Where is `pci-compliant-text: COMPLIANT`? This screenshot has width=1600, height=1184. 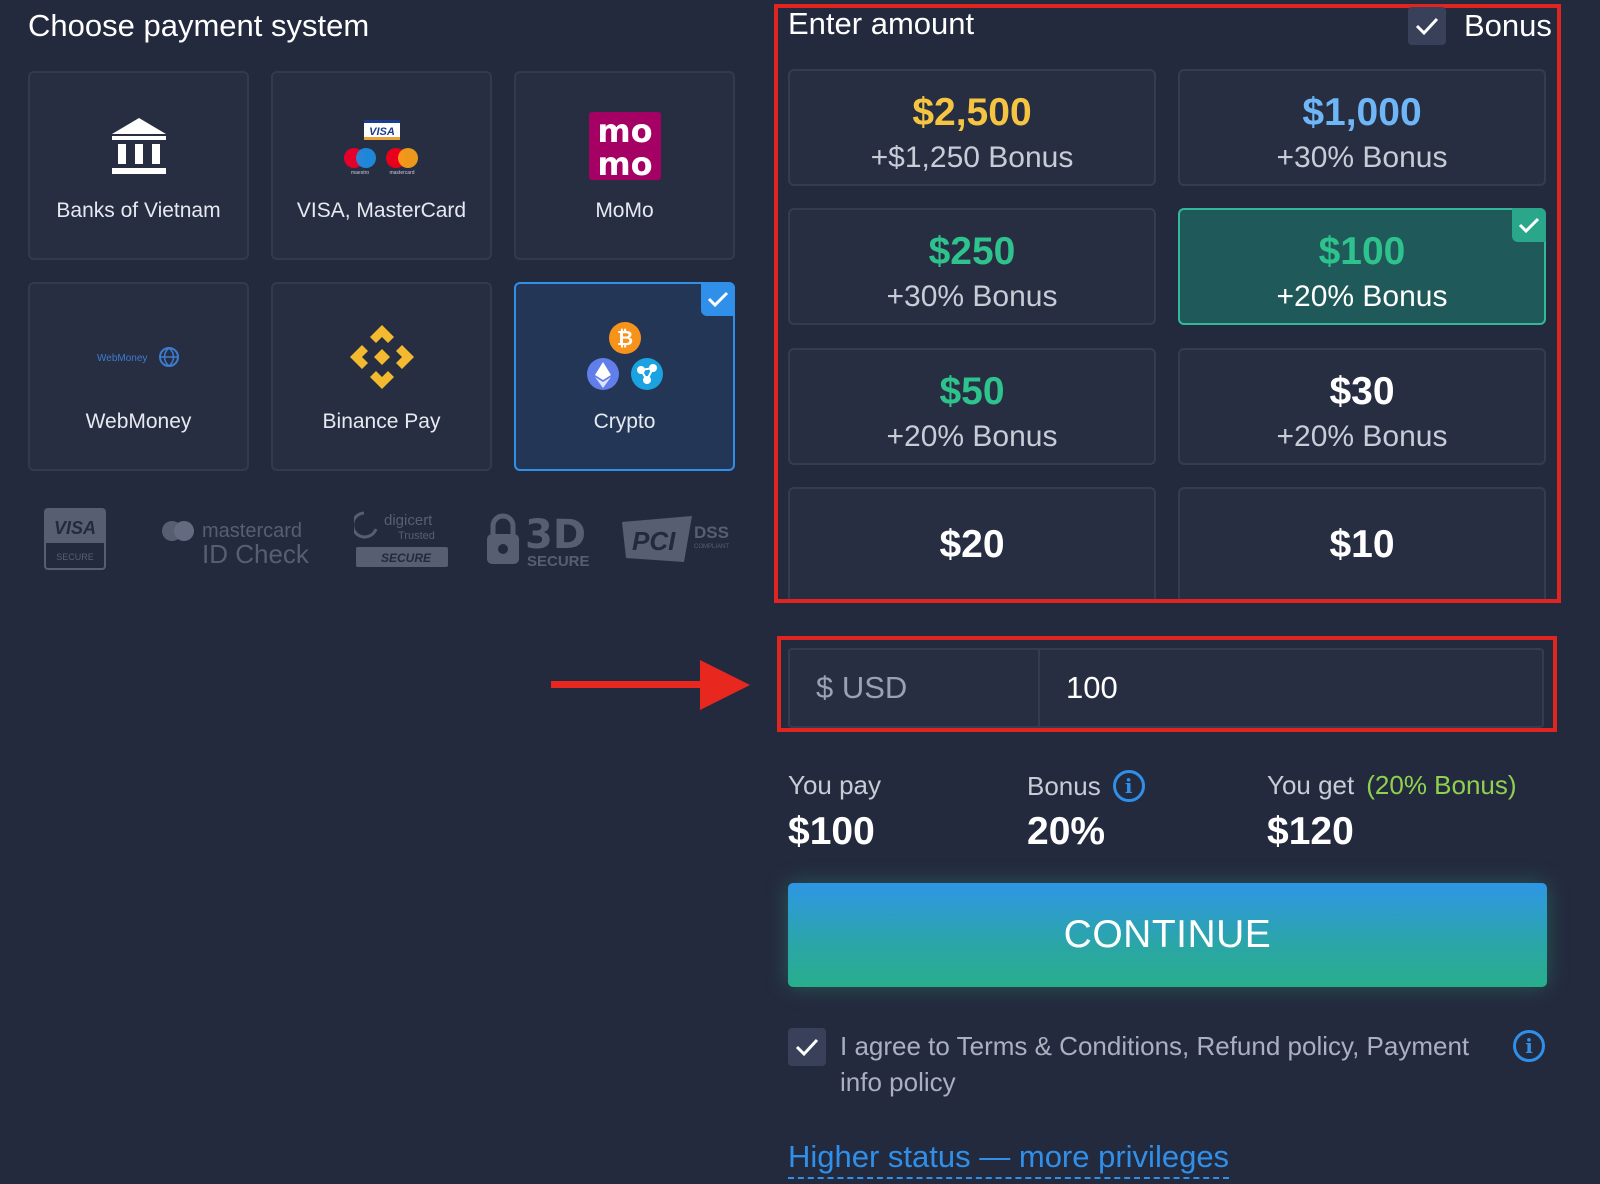
pci-compliant-text: COMPLIANT is located at coordinates (711, 547).